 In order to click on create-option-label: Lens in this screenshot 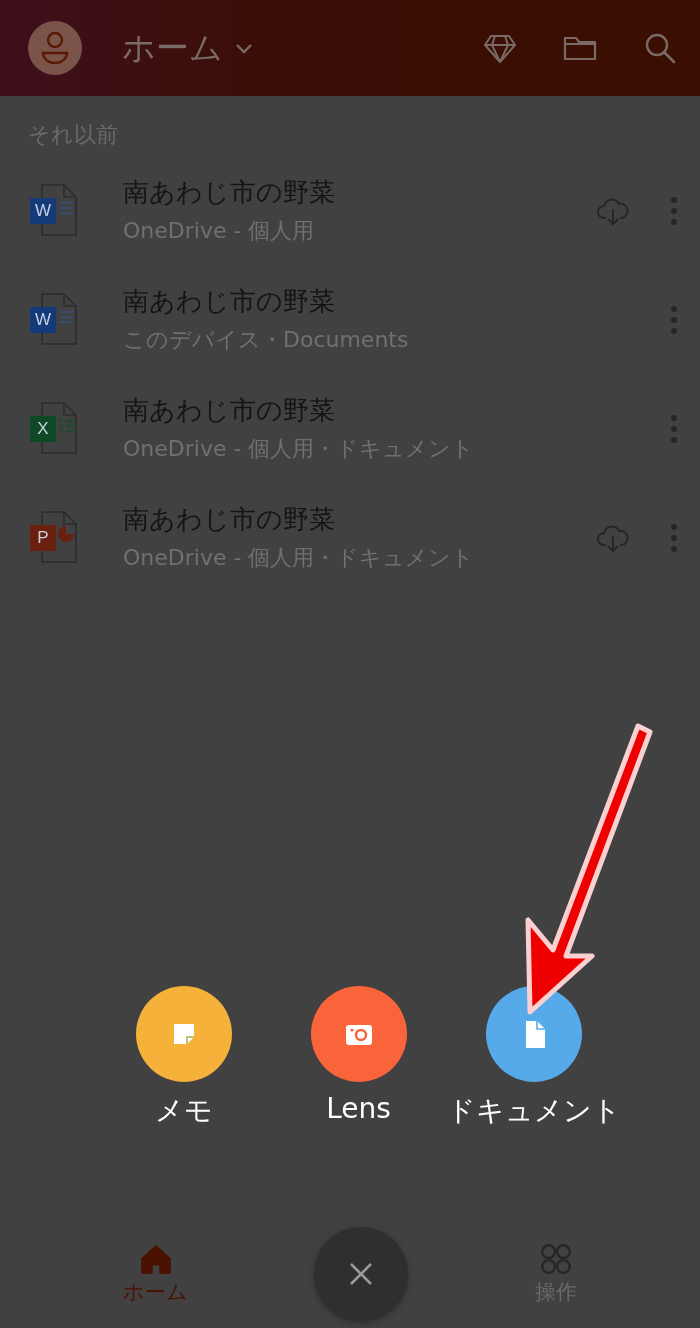, I will do `click(358, 1108)`.